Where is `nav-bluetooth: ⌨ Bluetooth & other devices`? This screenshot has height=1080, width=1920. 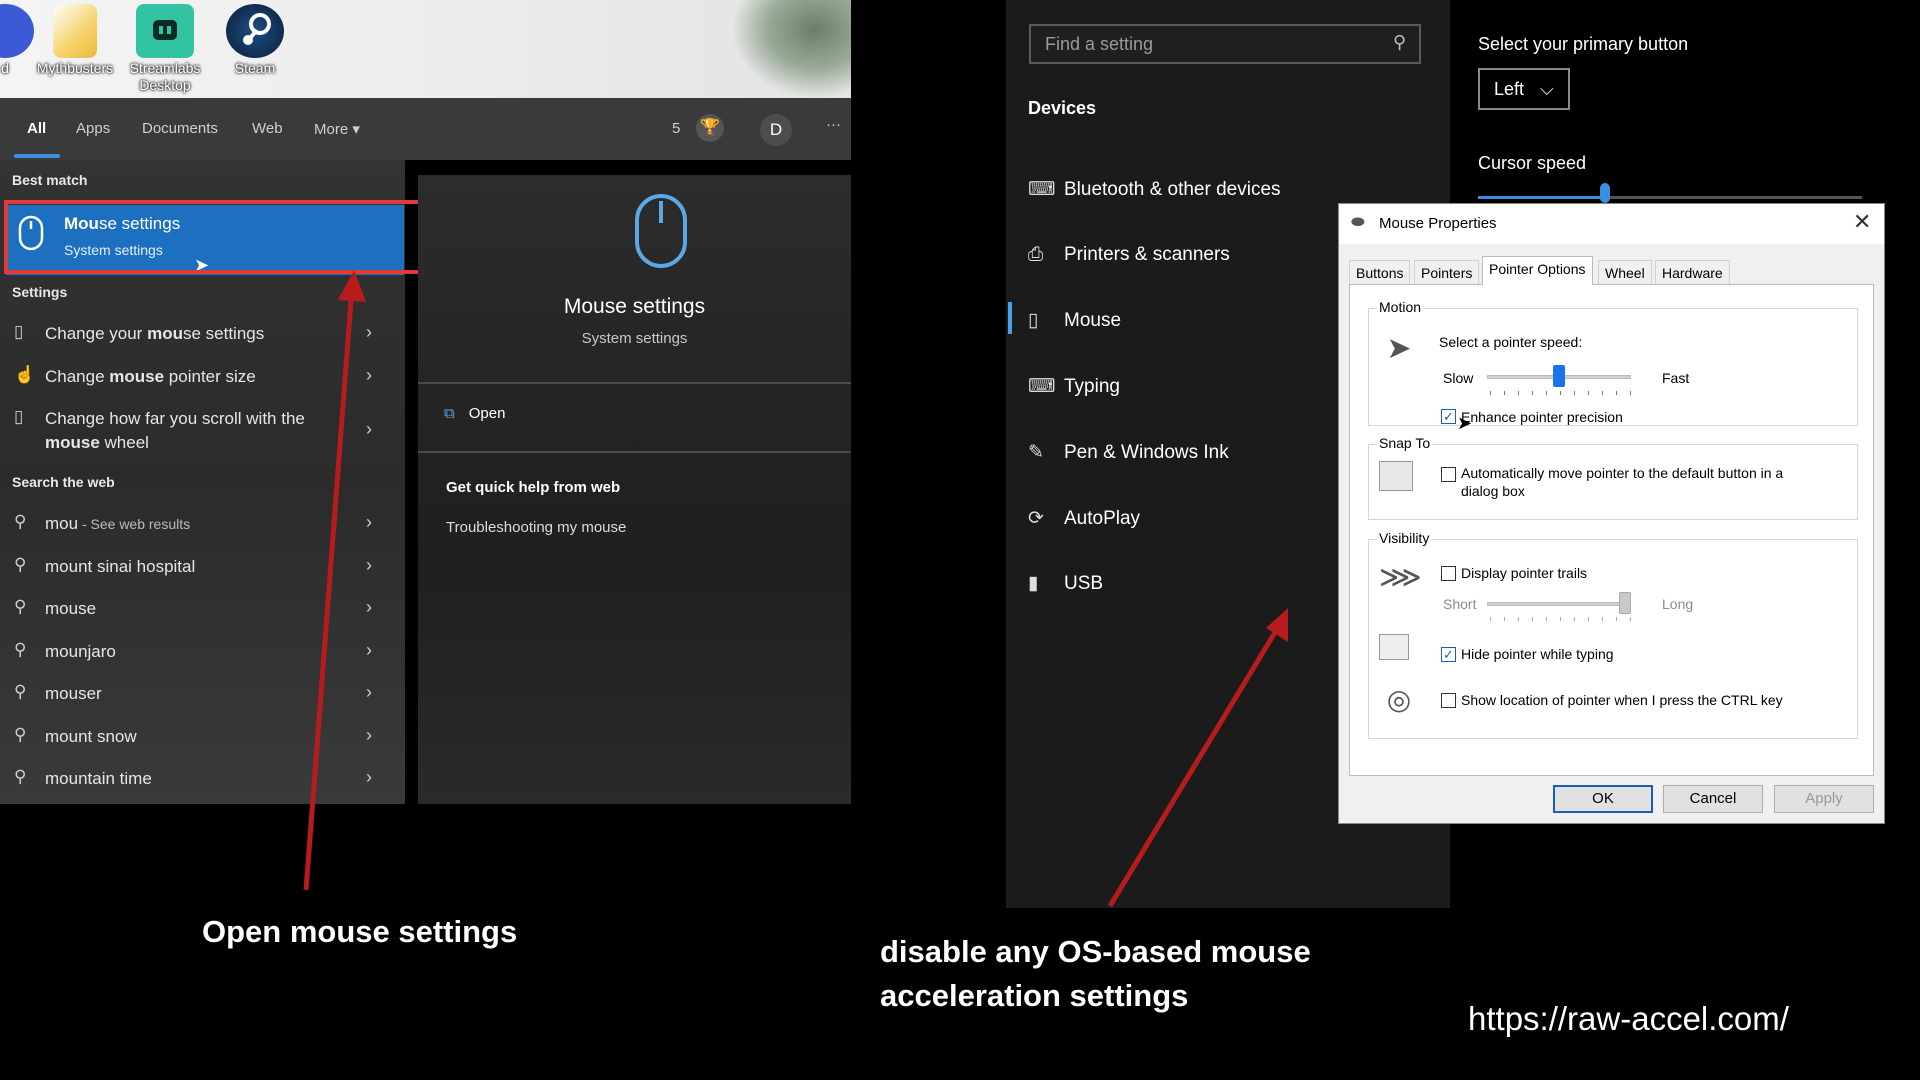
nav-bluetooth: ⌨ Bluetooth & other devices is located at coordinates (1154, 189).